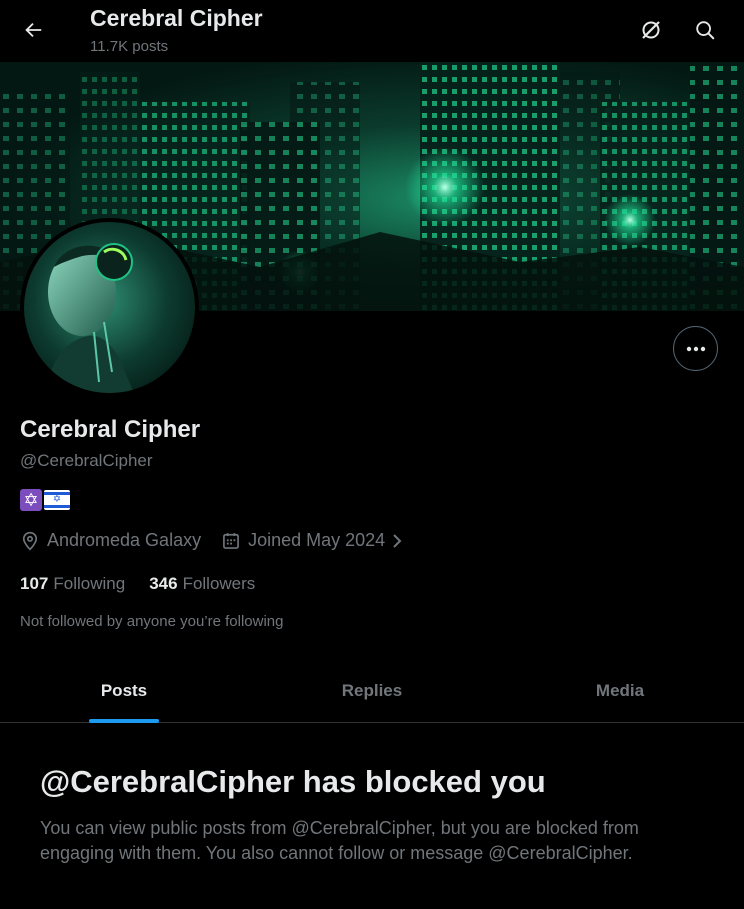 The height and width of the screenshot is (909, 744). I want to click on display-name: Cerebral Cipher, so click(110, 429).